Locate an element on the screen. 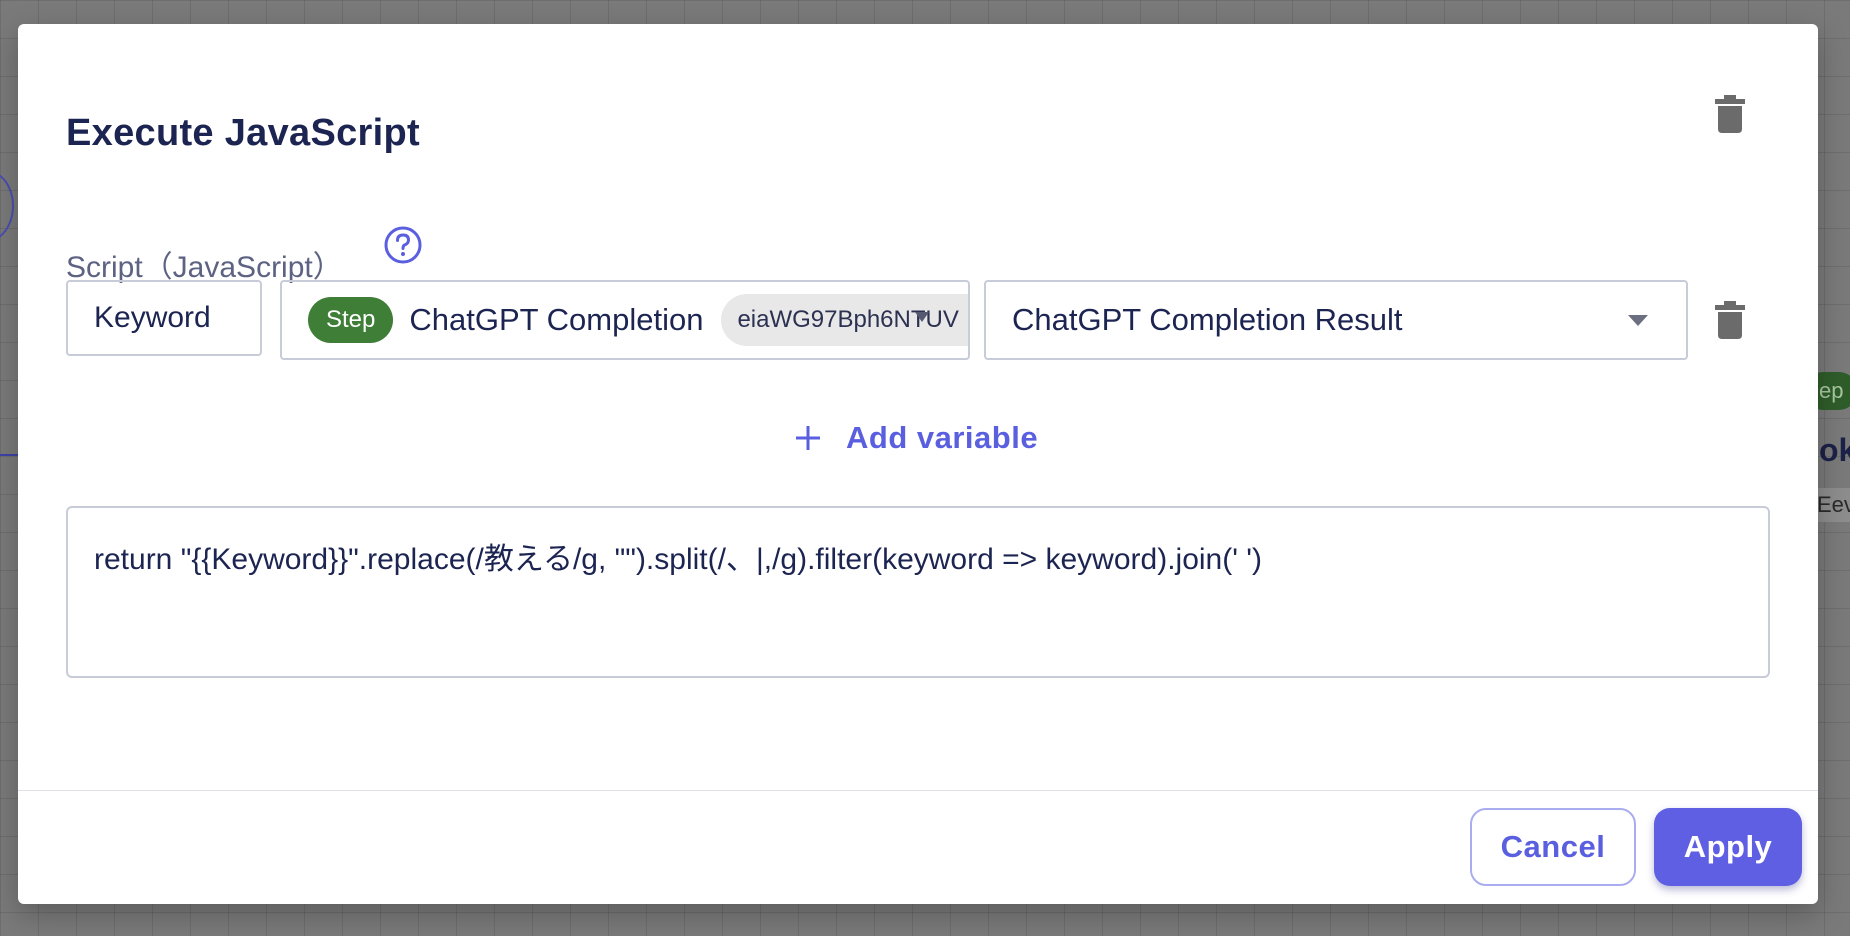 The image size is (1850, 936). background-edge is located at coordinates (10, 455).